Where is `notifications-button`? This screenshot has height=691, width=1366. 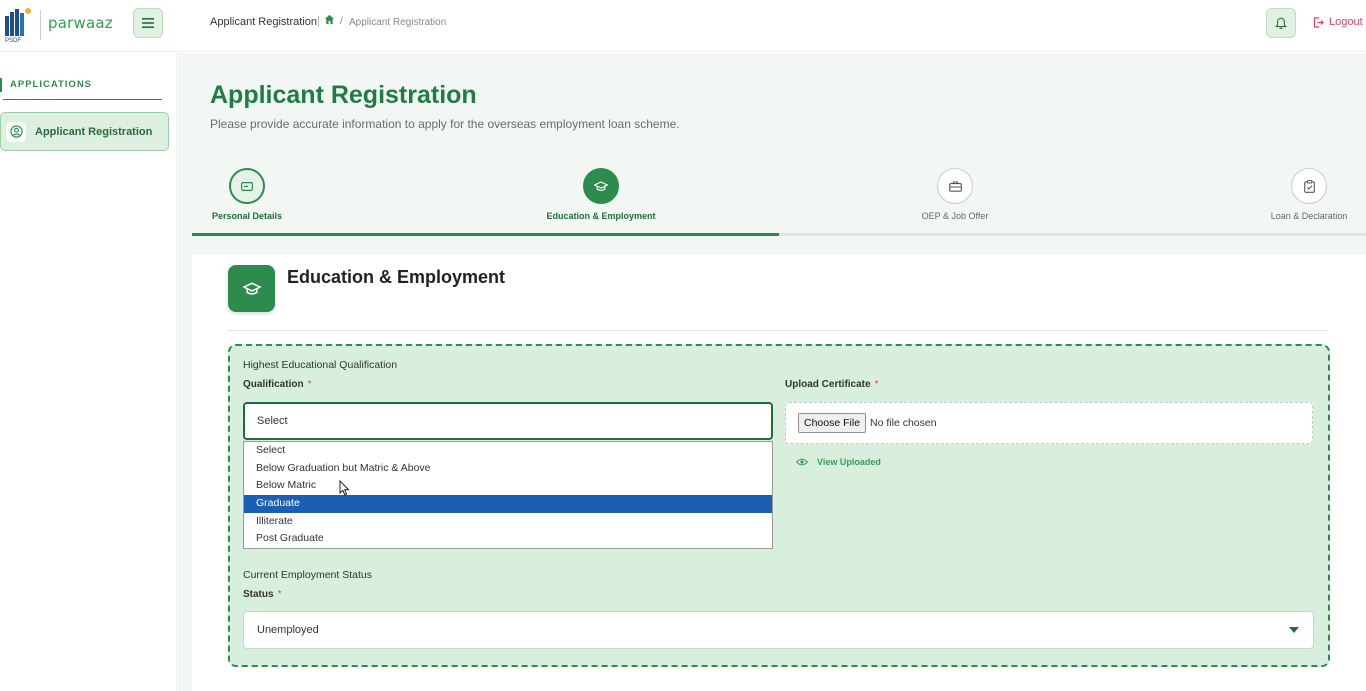
notifications-button is located at coordinates (1281, 23).